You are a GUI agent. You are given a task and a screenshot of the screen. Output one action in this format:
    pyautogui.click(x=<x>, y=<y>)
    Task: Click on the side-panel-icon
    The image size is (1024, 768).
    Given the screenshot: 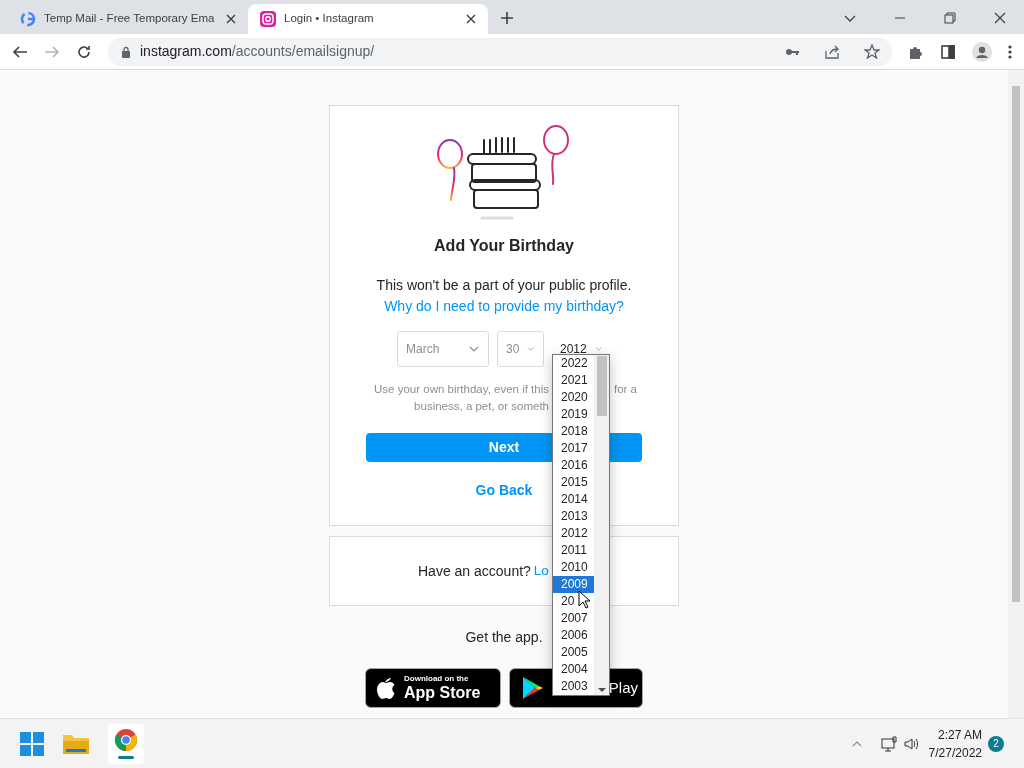 What is the action you would take?
    pyautogui.click(x=948, y=51)
    